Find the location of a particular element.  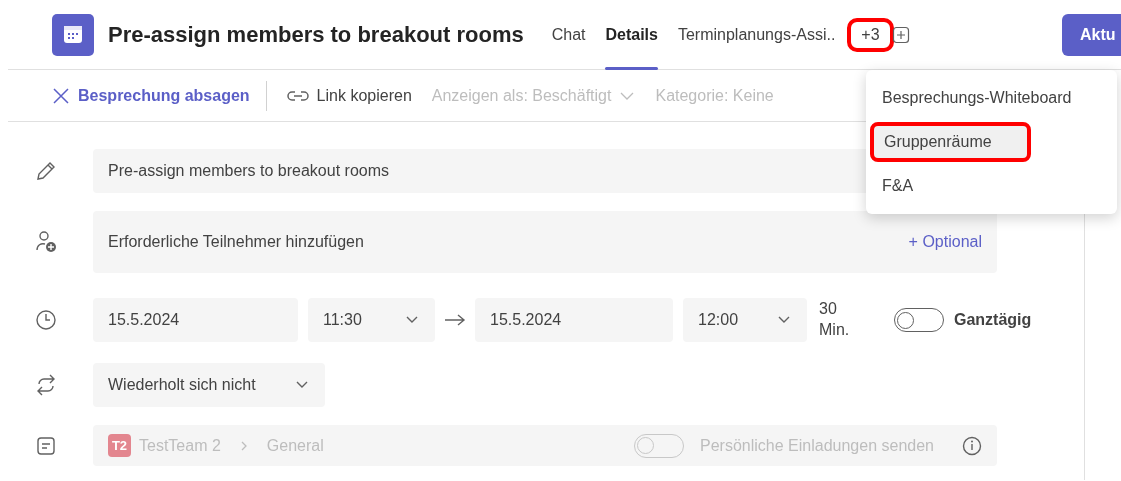

arrow-right-icon is located at coordinates (455, 320).